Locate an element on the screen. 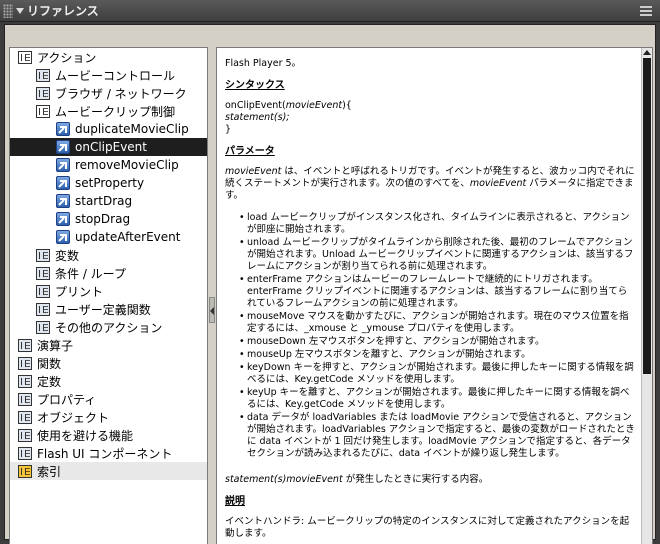  pane-splitter is located at coordinates (212, 295).